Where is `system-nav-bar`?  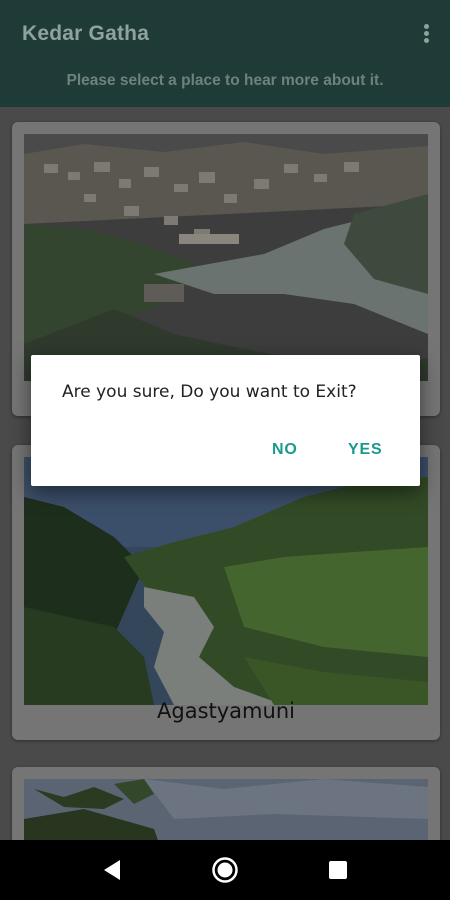
system-nav-bar is located at coordinates (225, 870).